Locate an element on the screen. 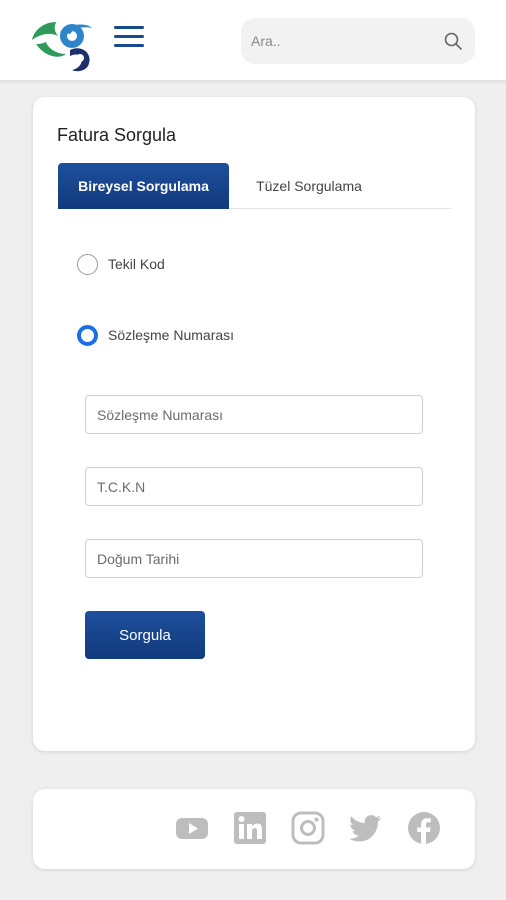 This screenshot has height=900, width=506. tab-individual: Bireysel Sorgulama is located at coordinates (143, 186).